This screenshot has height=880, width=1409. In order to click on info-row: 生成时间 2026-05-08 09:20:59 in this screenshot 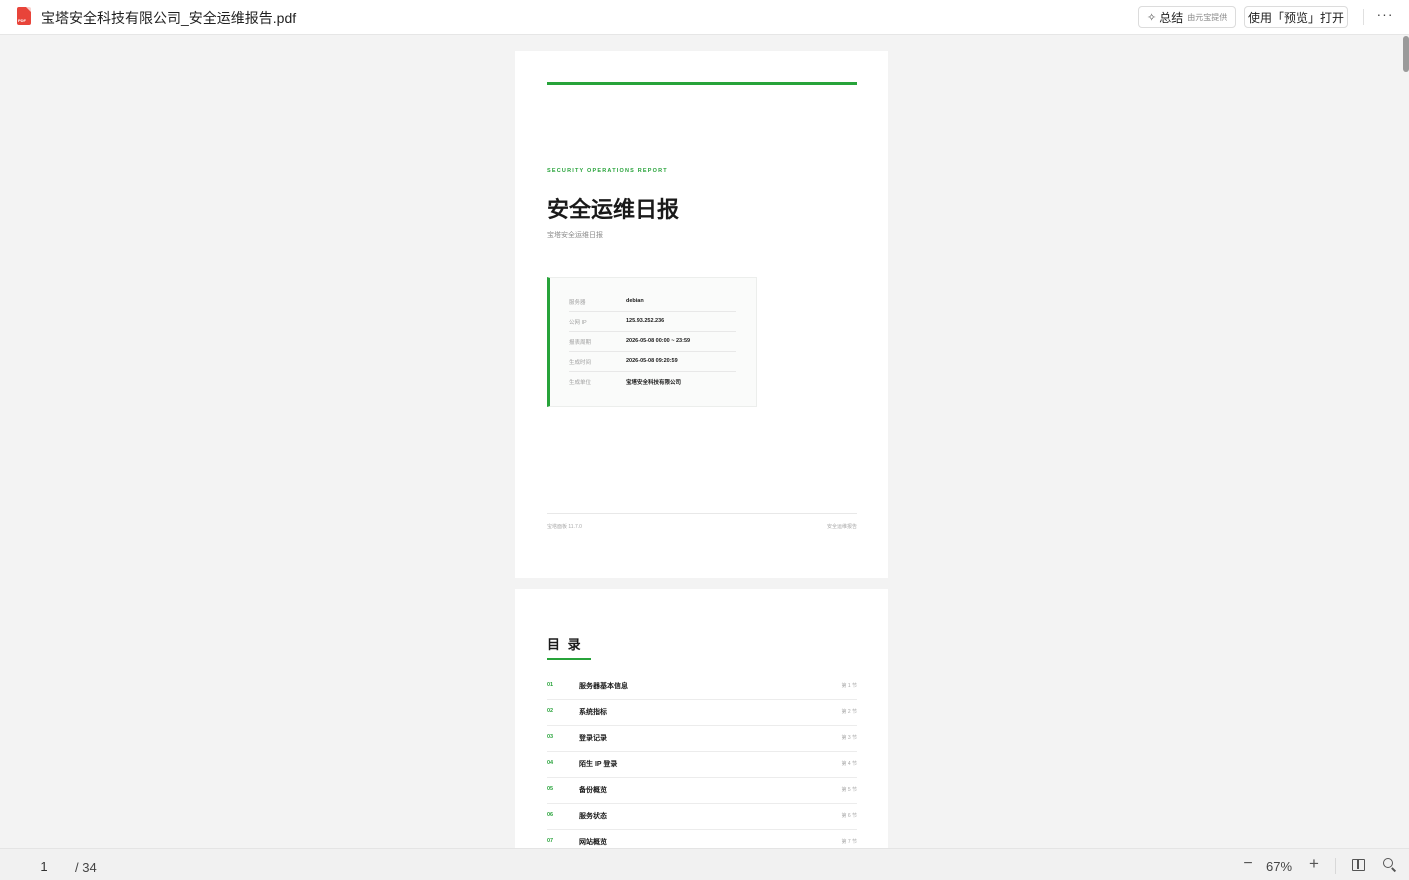, I will do `click(652, 362)`.